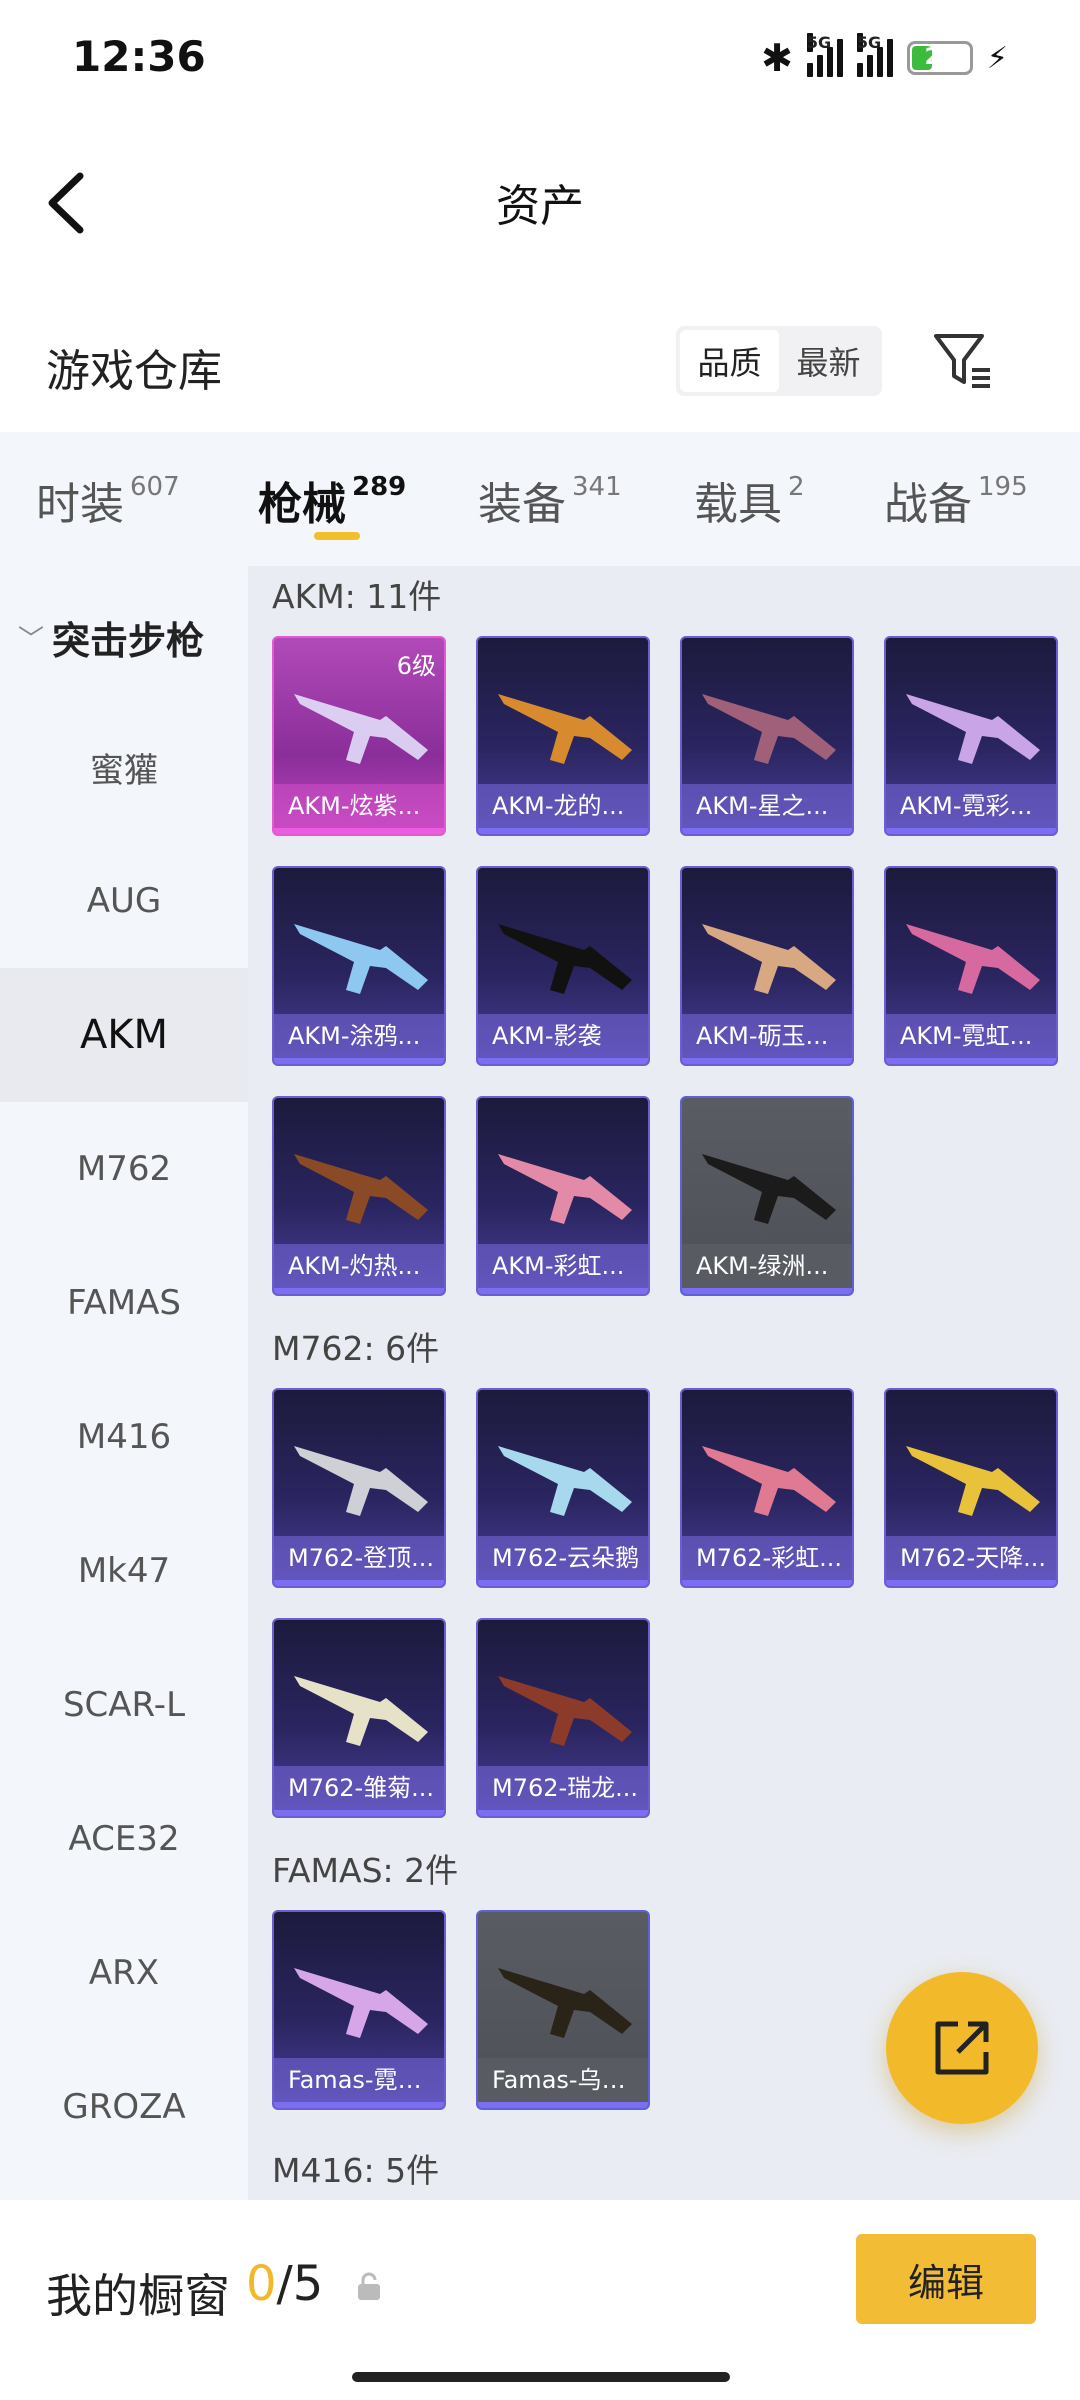 This screenshot has height=2400, width=1080. Describe the element at coordinates (356, 1348) in the screenshot. I see `group-title-m762: M762: 6件` at that location.